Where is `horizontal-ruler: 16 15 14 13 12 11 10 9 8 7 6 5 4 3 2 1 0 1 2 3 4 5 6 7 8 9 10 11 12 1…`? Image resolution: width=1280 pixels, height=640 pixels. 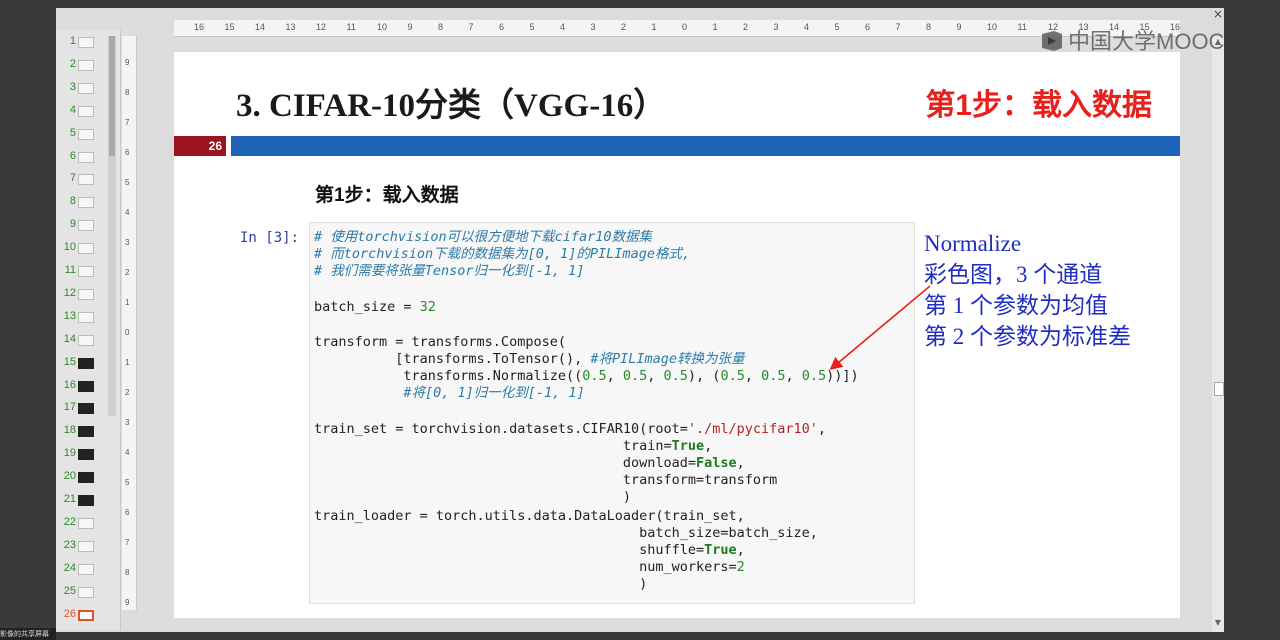 horizontal-ruler: 16 15 14 13 12 11 10 9 8 7 6 5 4 3 2 1 0 1 2 3 4 5 6 7 8 9 10 11 12 1… is located at coordinates (677, 28).